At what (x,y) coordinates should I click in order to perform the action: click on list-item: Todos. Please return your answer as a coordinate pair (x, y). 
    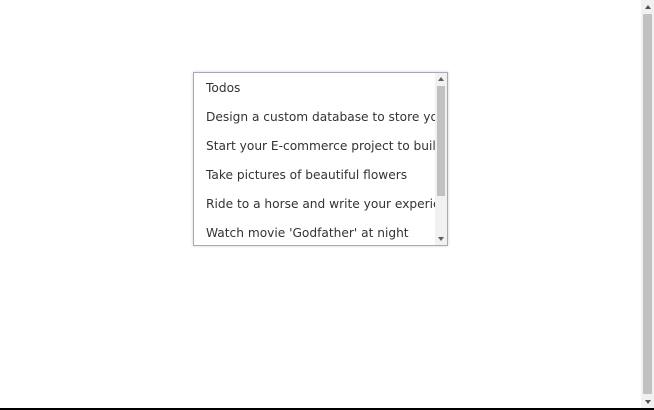
    Looking at the image, I should click on (314, 87).